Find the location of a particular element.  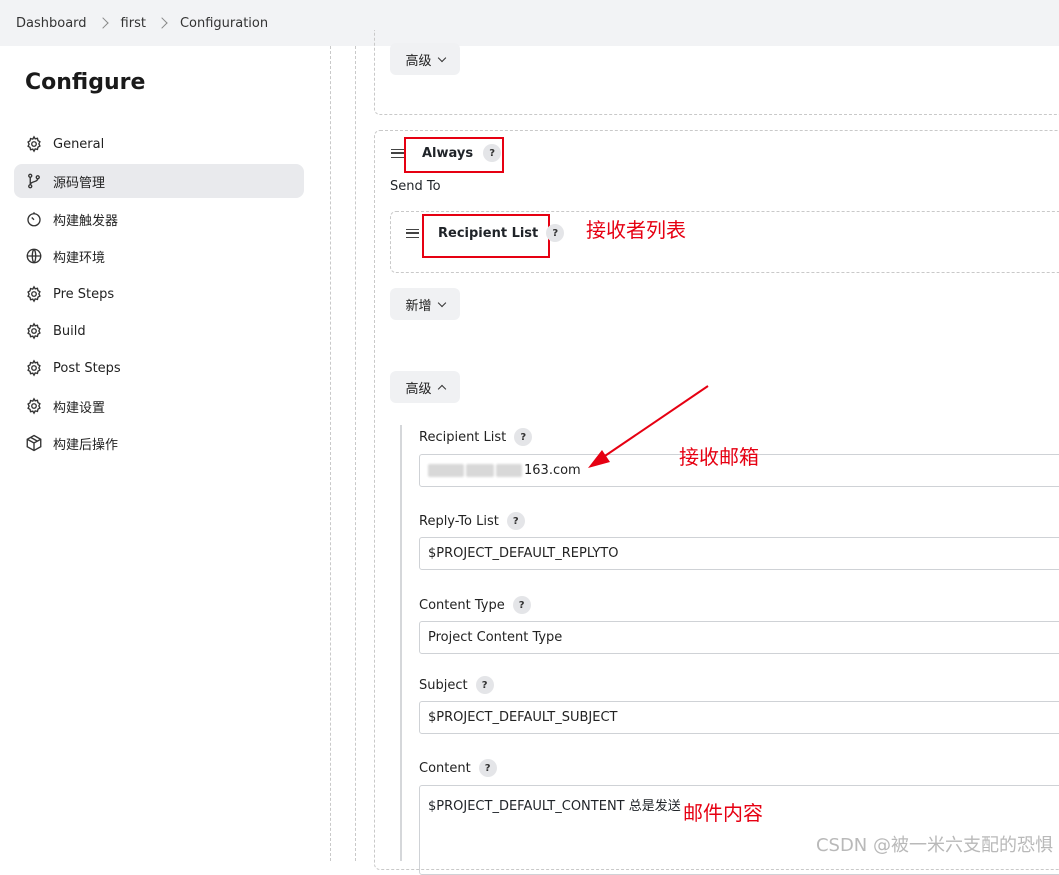

field-label-text: Recipient List is located at coordinates (463, 437).